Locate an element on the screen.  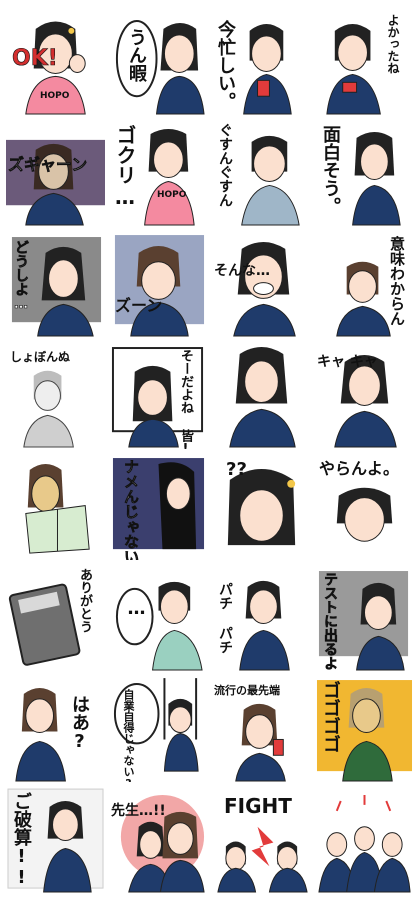
sticker-neutral-girl is located at coordinates (261, 395).